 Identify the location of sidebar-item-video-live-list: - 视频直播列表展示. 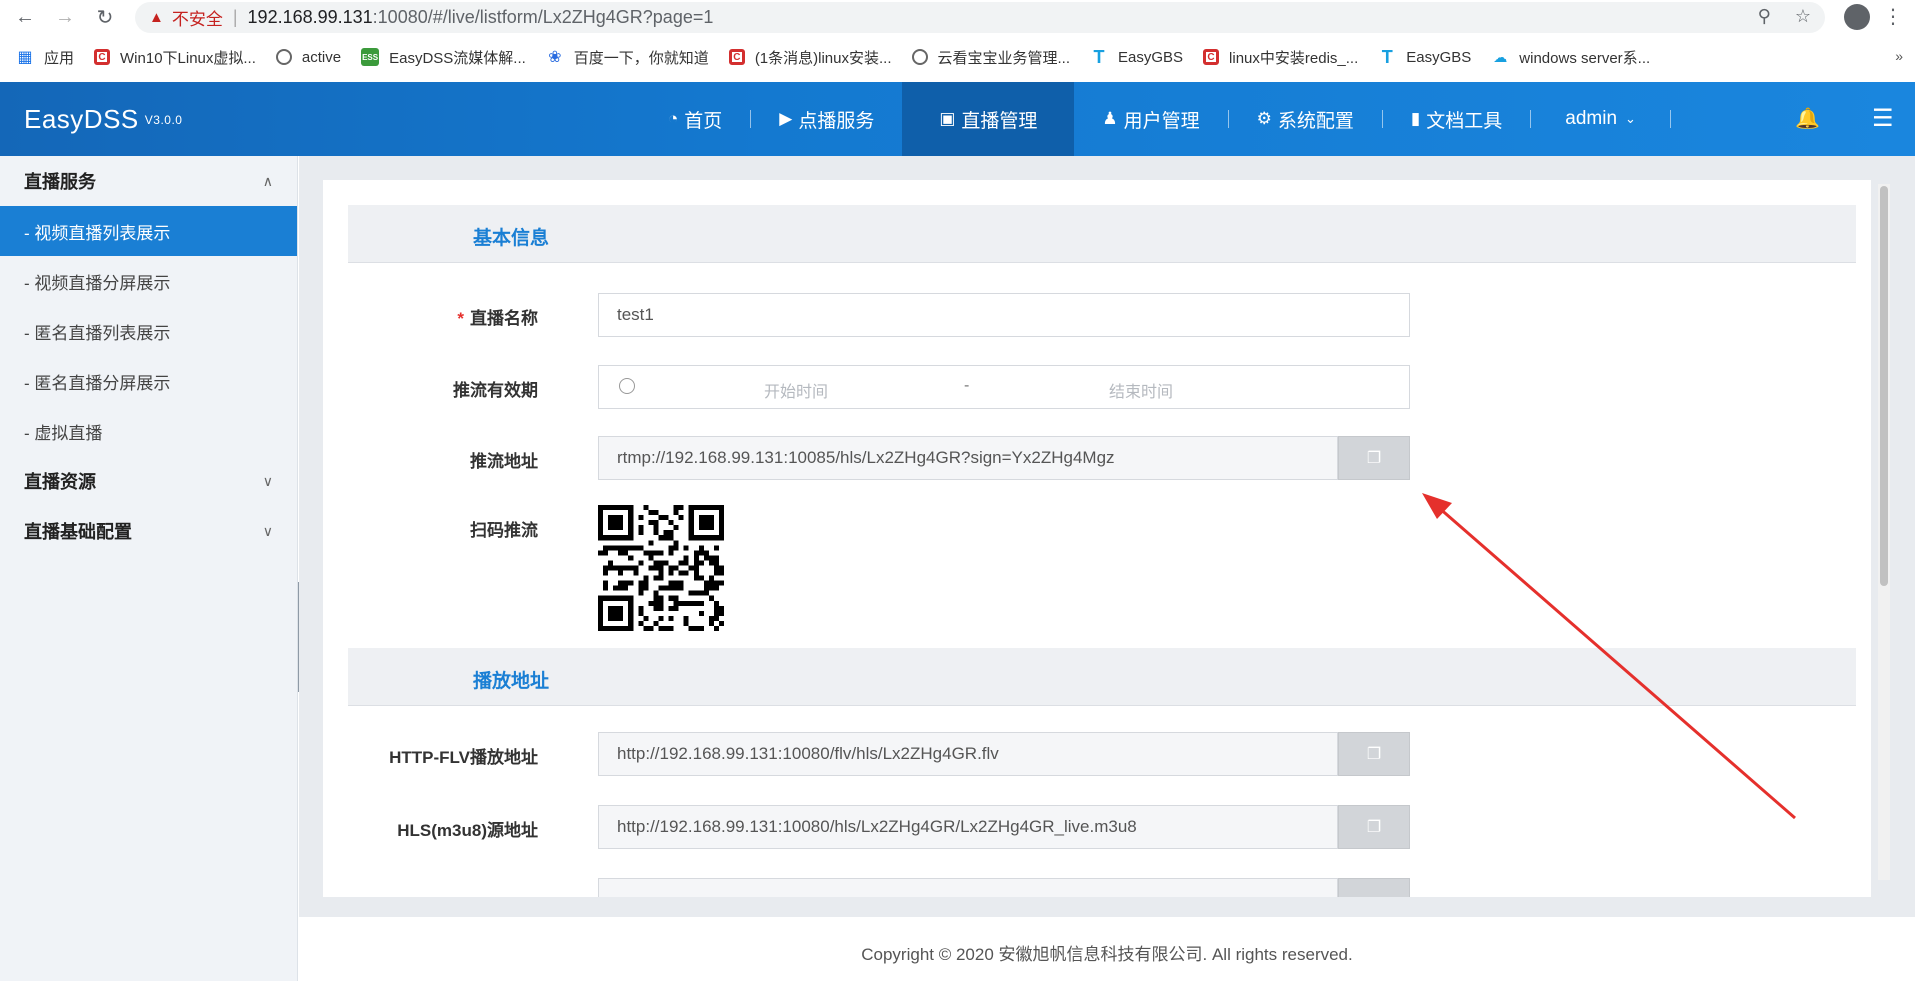
(148, 231).